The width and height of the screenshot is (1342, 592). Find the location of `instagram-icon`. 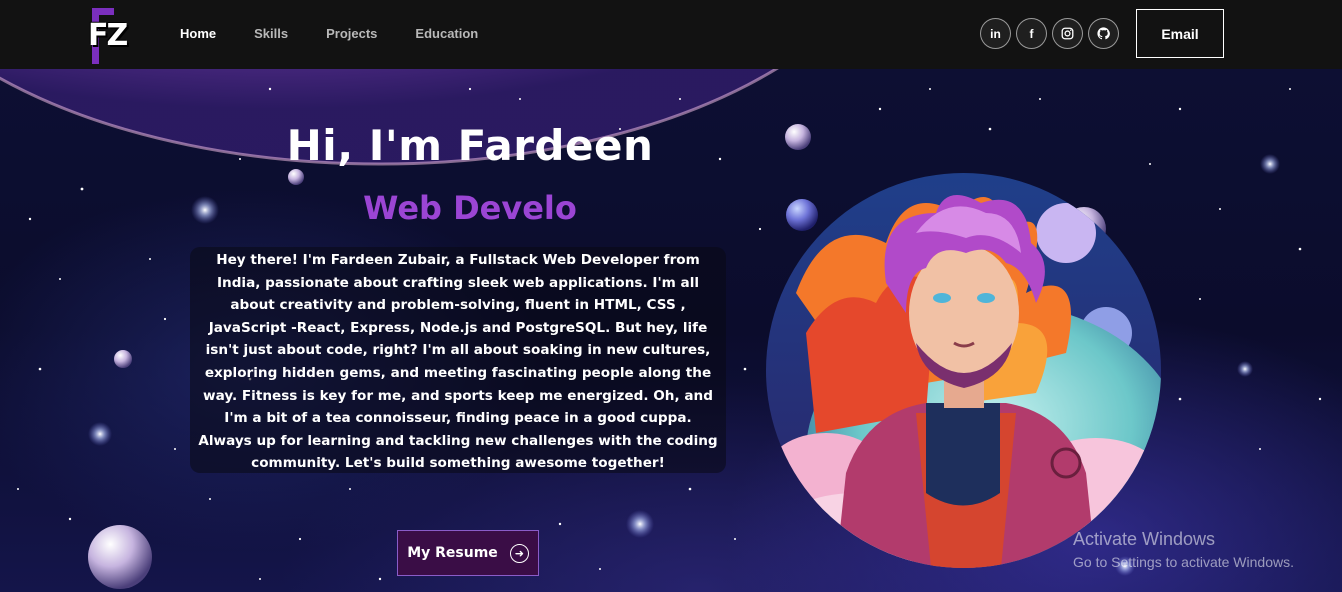

instagram-icon is located at coordinates (1067, 33).